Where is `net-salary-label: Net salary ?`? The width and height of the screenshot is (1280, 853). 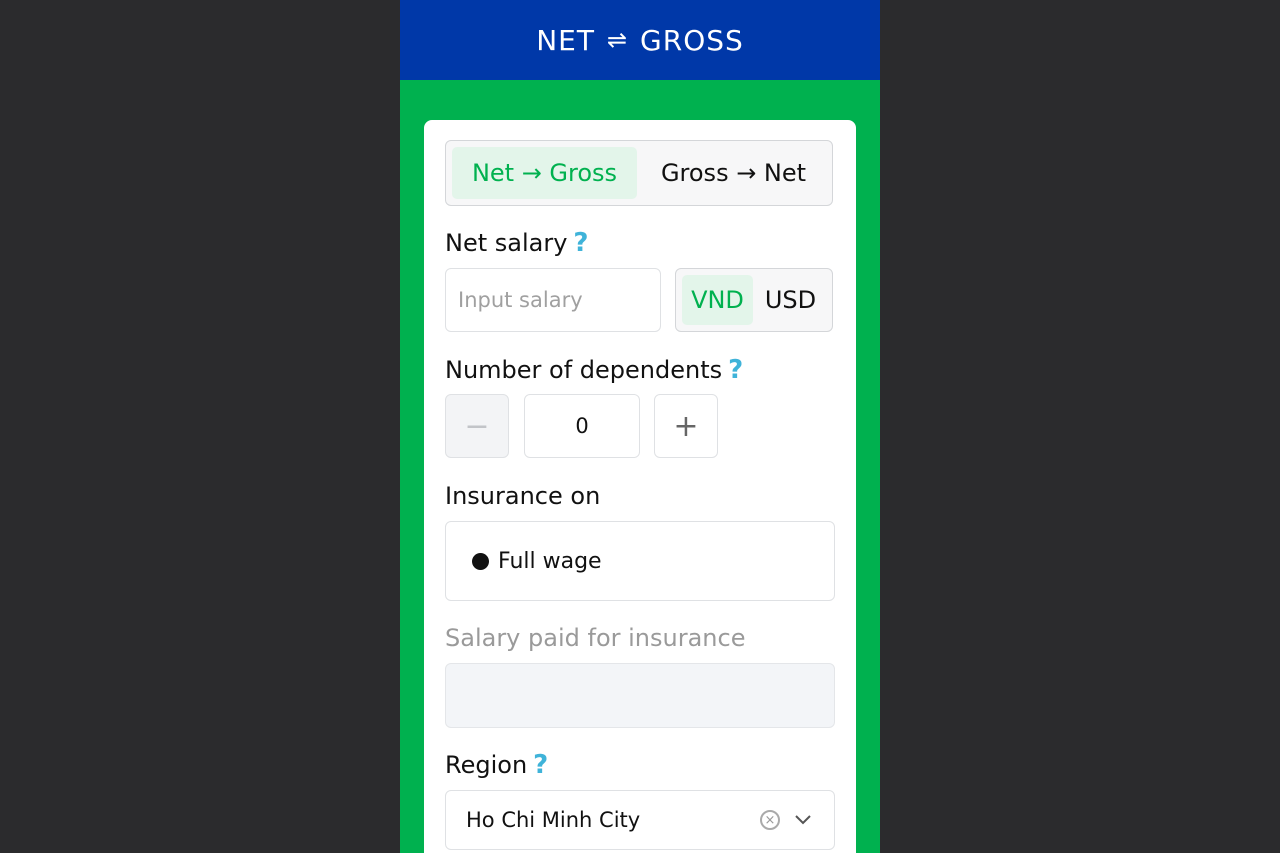
net-salary-label: Net salary ? is located at coordinates (517, 243).